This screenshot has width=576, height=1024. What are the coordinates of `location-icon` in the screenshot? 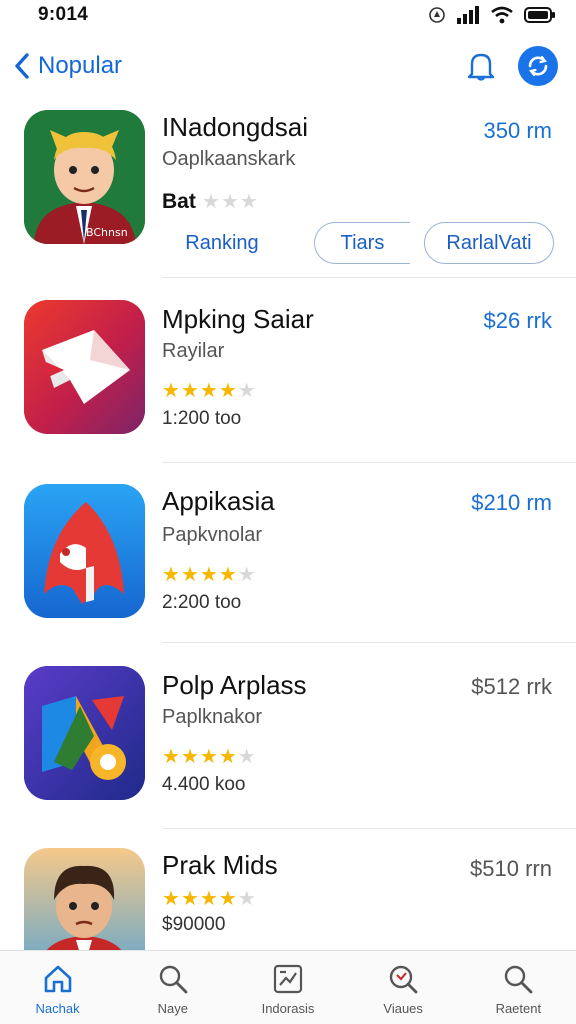 It's located at (437, 15).